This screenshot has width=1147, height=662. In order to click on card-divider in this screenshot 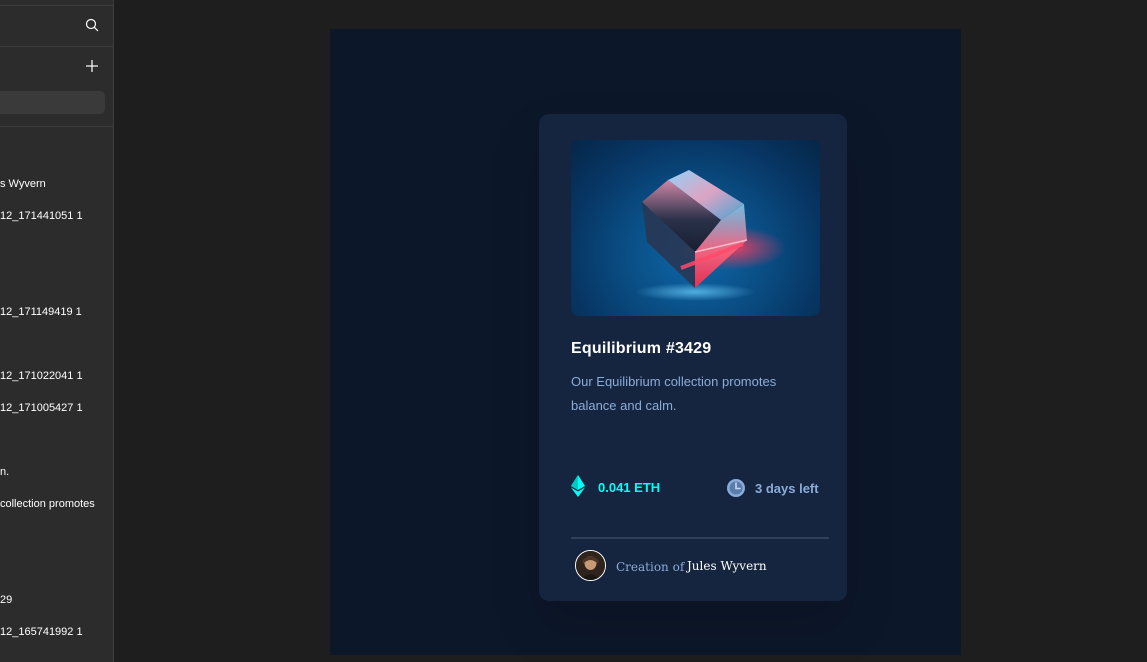, I will do `click(700, 538)`.